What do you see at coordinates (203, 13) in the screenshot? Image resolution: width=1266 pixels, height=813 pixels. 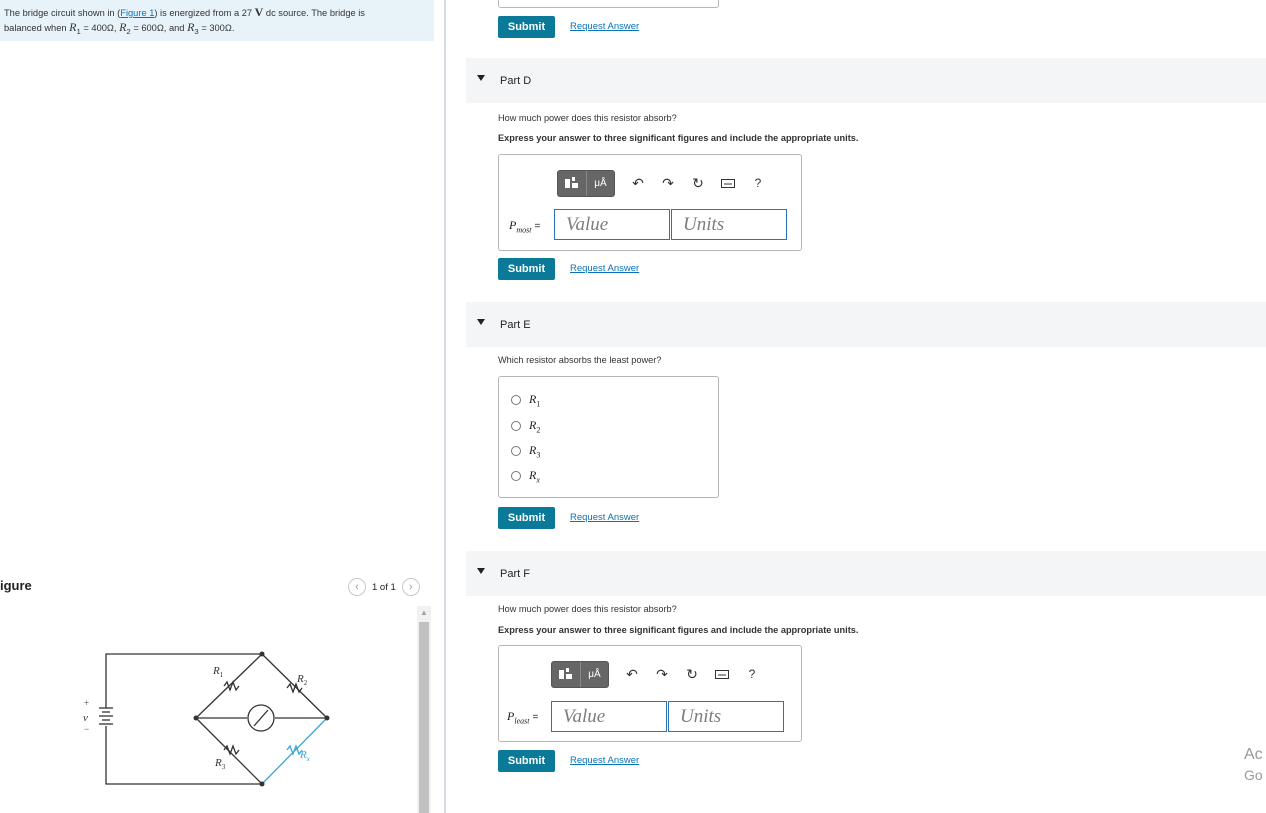 I see `problem-text: ) is energized from a 27` at bounding box center [203, 13].